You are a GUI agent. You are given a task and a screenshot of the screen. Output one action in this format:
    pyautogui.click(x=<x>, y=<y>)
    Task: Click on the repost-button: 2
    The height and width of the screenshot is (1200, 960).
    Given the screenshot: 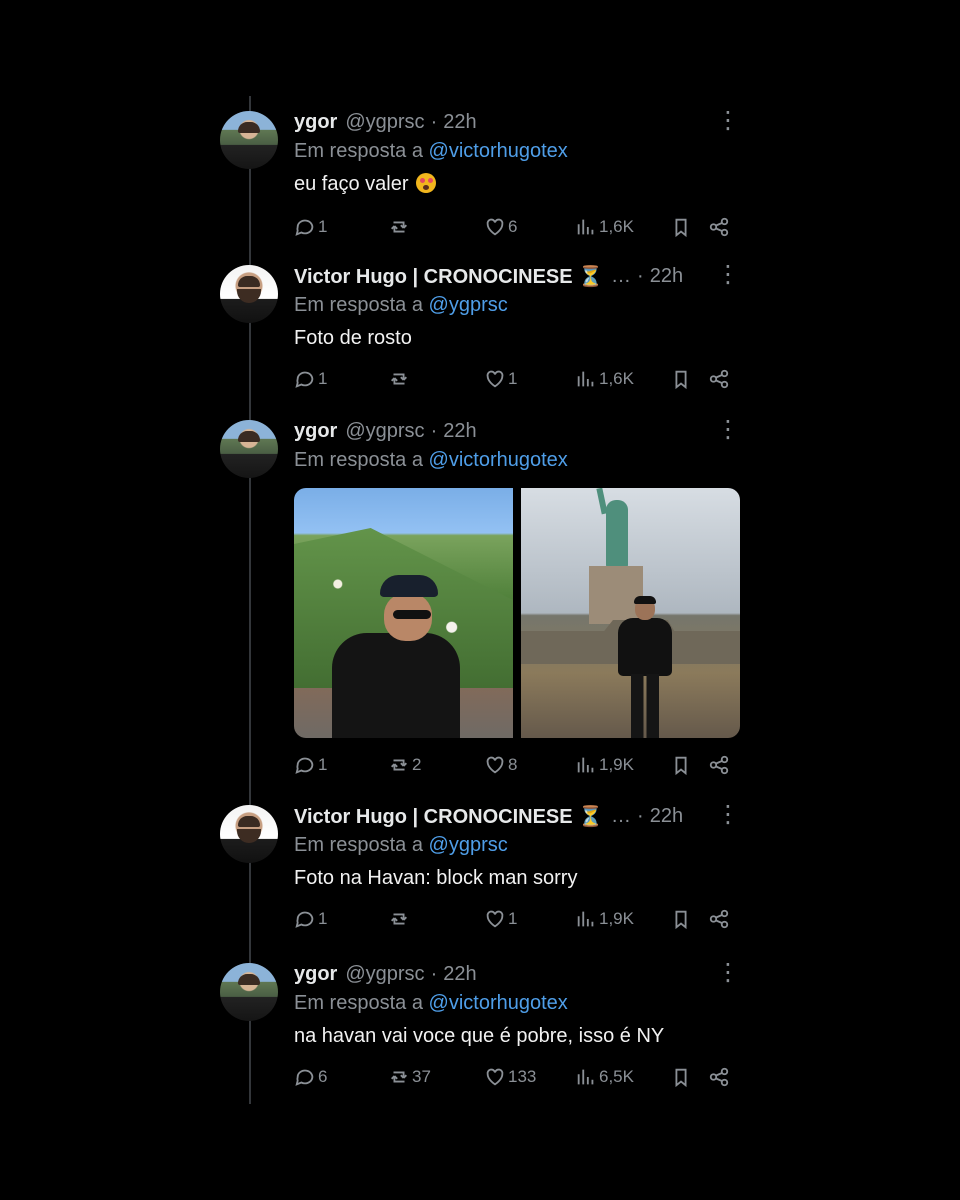 What is the action you would take?
    pyautogui.click(x=404, y=765)
    